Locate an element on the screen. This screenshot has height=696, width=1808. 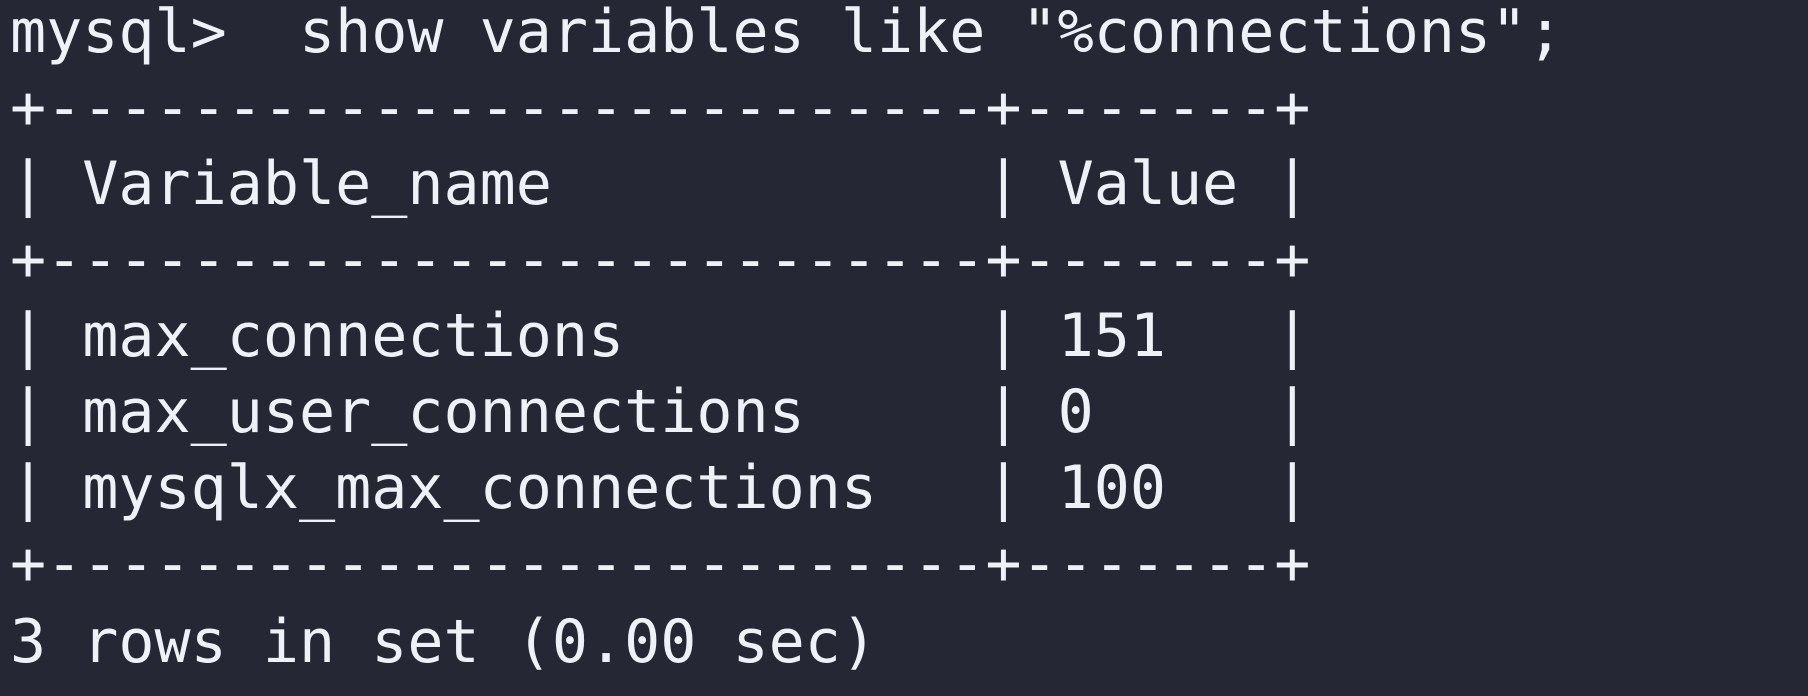
result-summary: 3 rows in set (0.00 sec) is located at coordinates (443, 642).